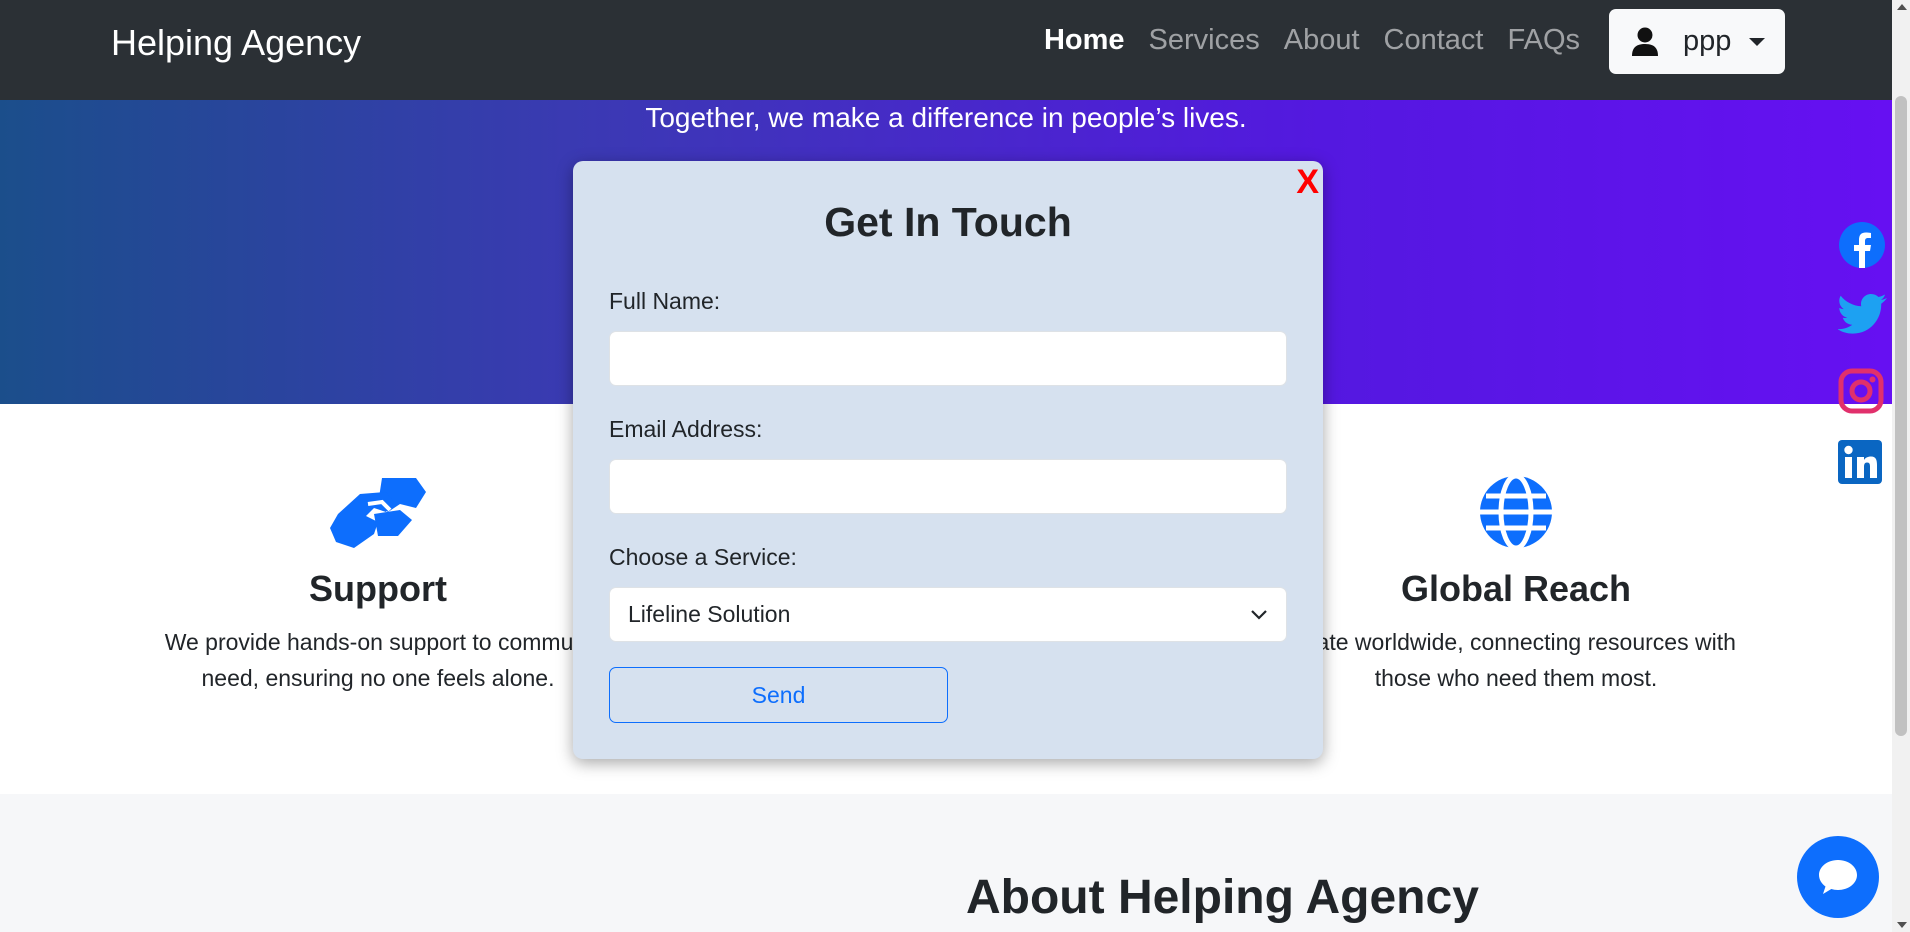 This screenshot has width=1910, height=932. I want to click on nav-link-contact: Contact, so click(1434, 40).